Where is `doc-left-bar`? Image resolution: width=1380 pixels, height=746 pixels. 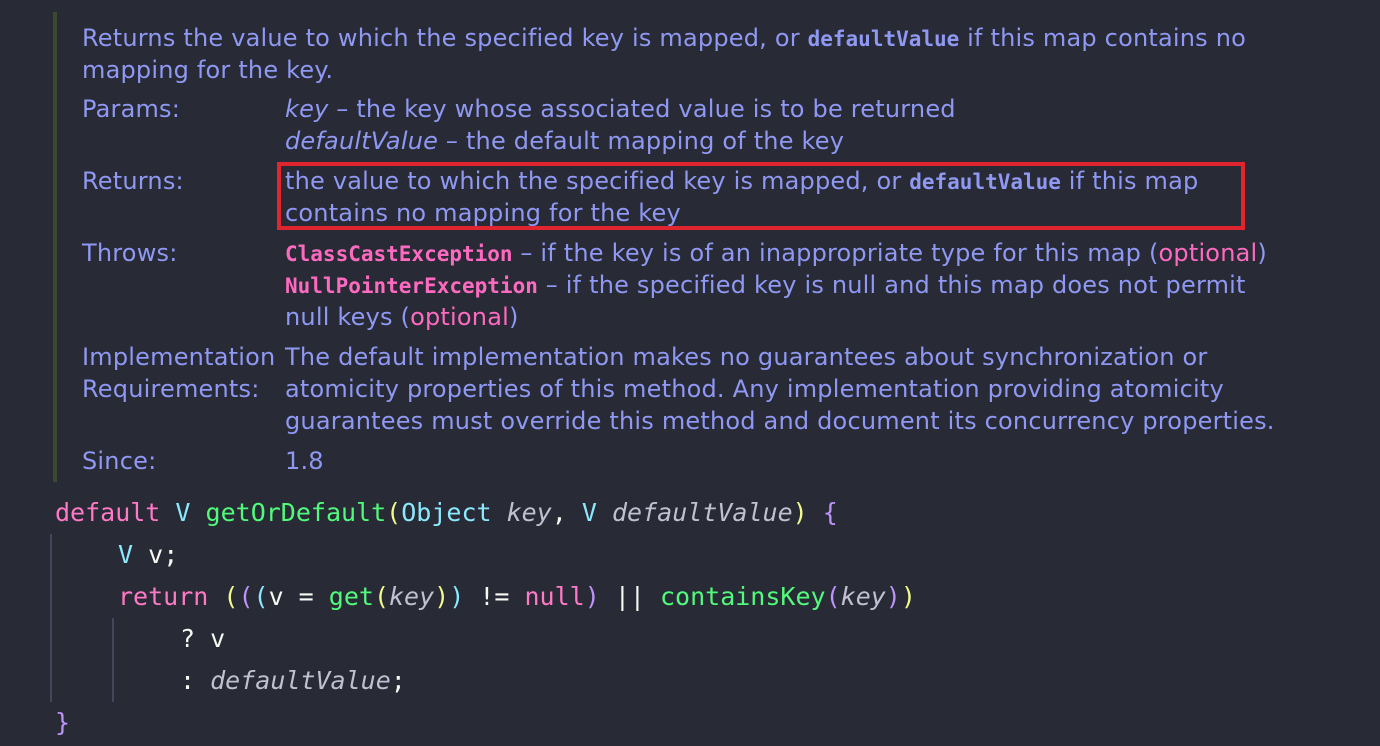 doc-left-bar is located at coordinates (55, 247).